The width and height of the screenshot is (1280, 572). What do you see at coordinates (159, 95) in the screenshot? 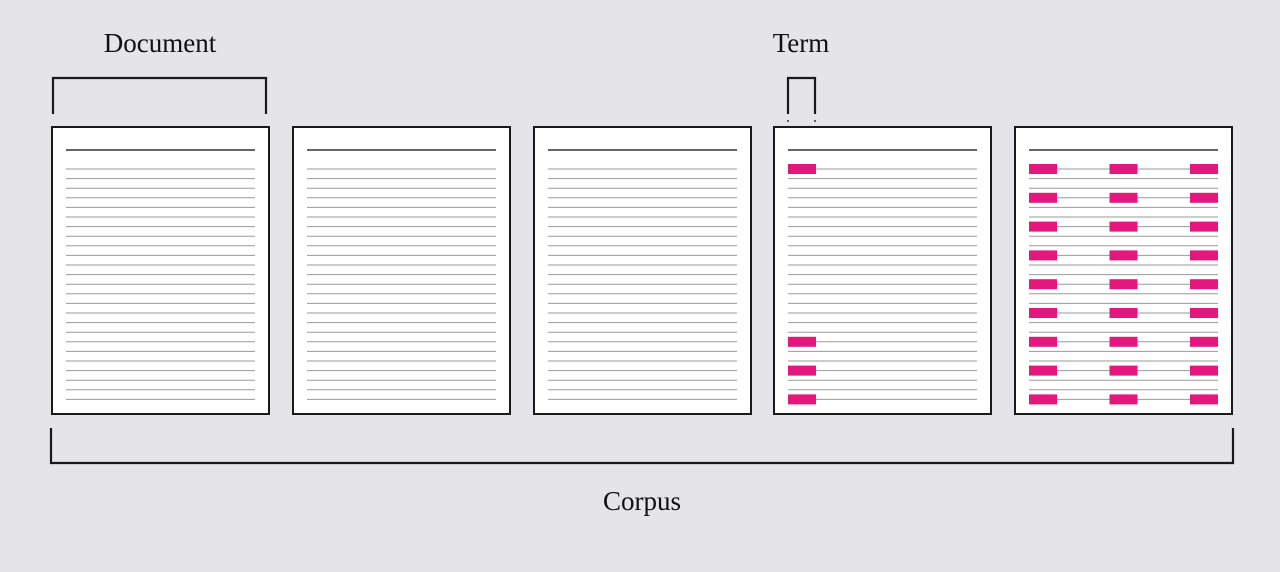
I see `document-bracket` at bounding box center [159, 95].